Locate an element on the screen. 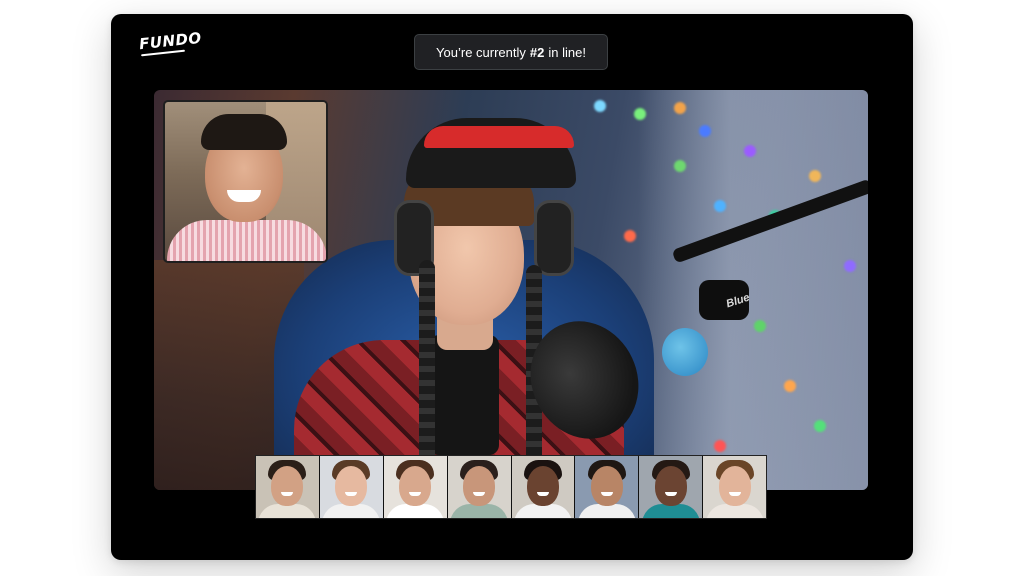 This screenshot has width=1024, height=576. headphone-right is located at coordinates (554, 238).